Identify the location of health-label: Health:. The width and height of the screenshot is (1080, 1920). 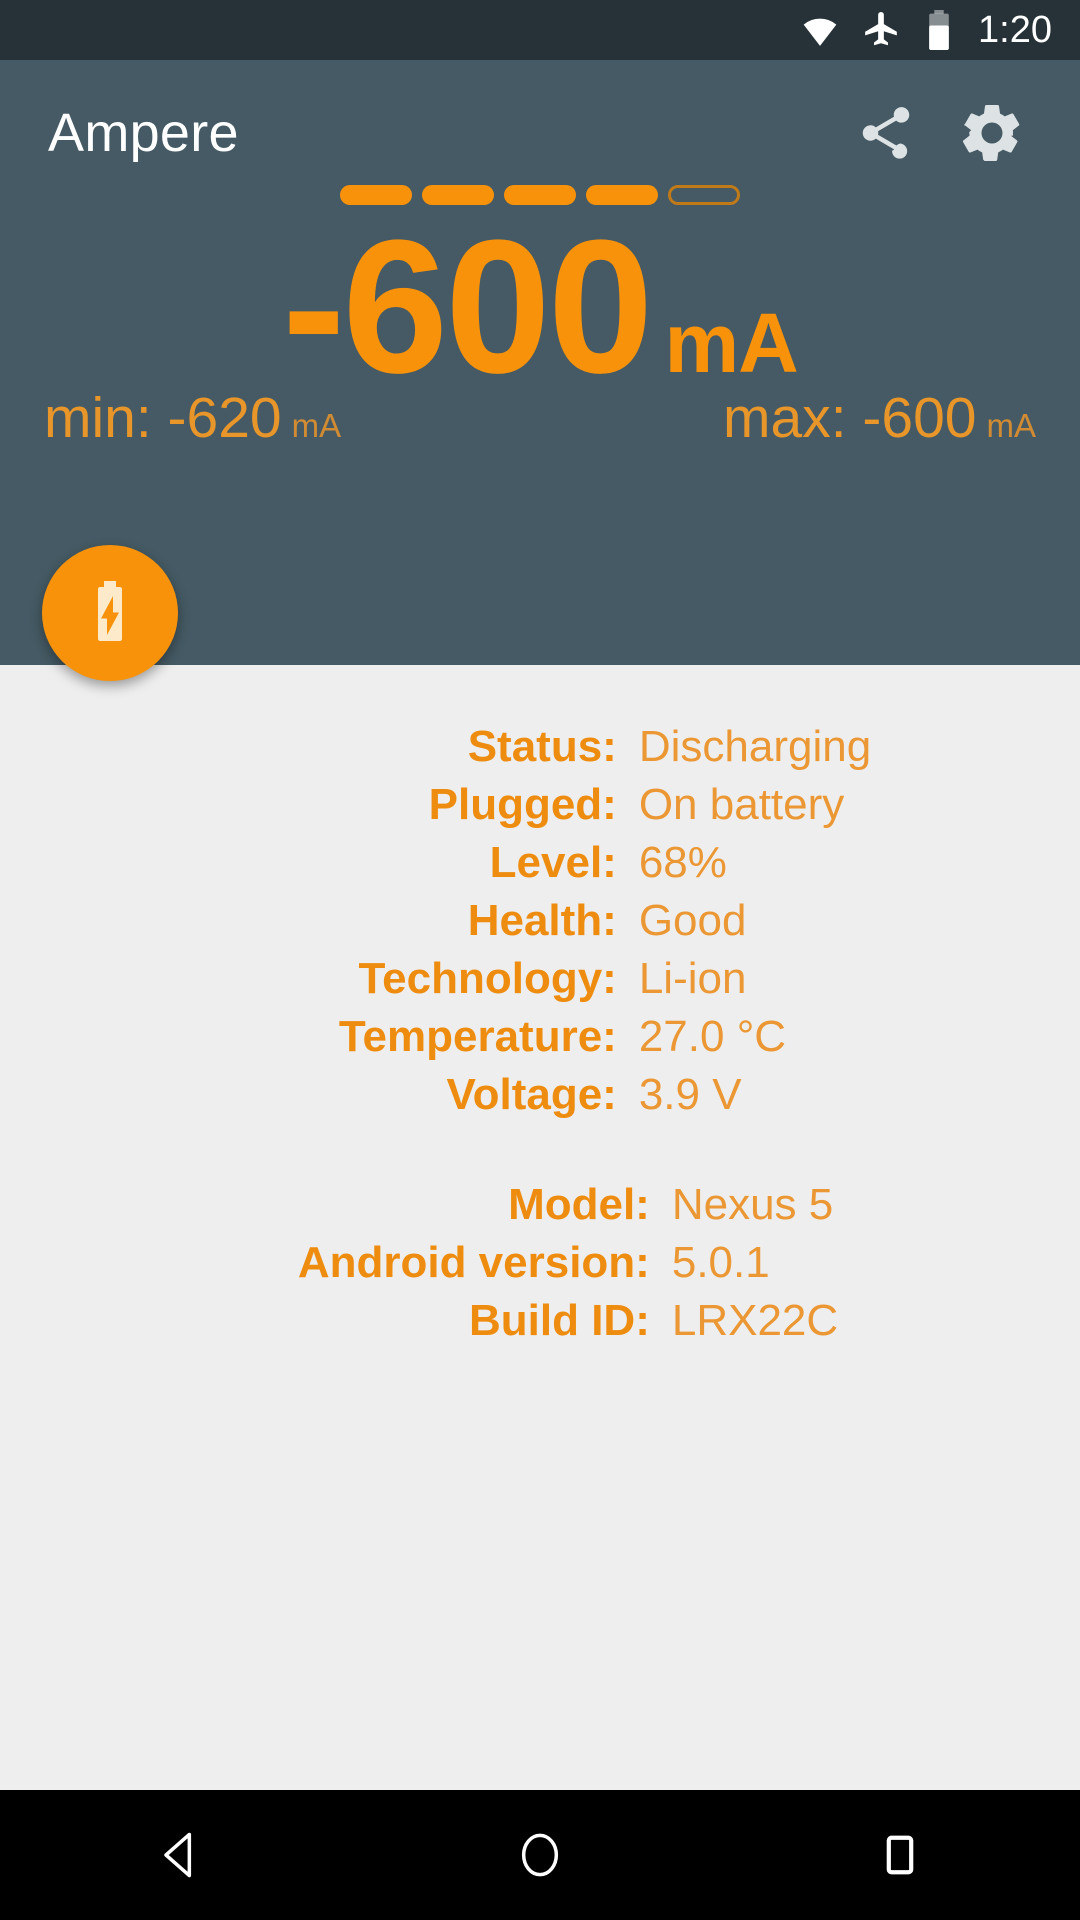
(542, 920).